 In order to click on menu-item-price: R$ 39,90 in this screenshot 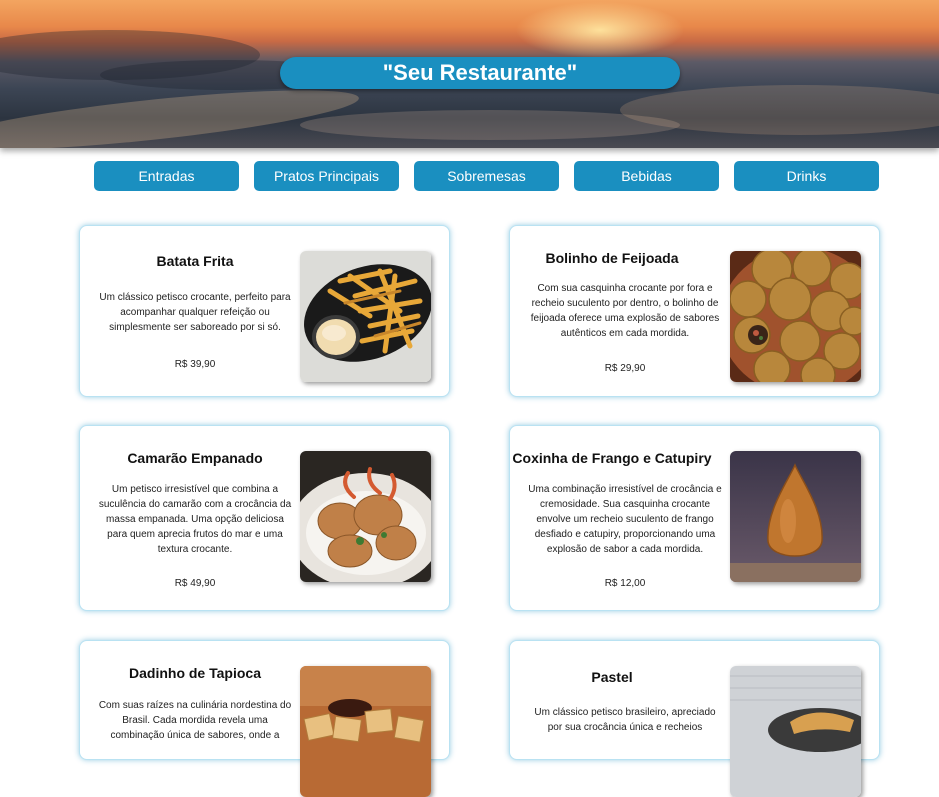, I will do `click(195, 364)`.